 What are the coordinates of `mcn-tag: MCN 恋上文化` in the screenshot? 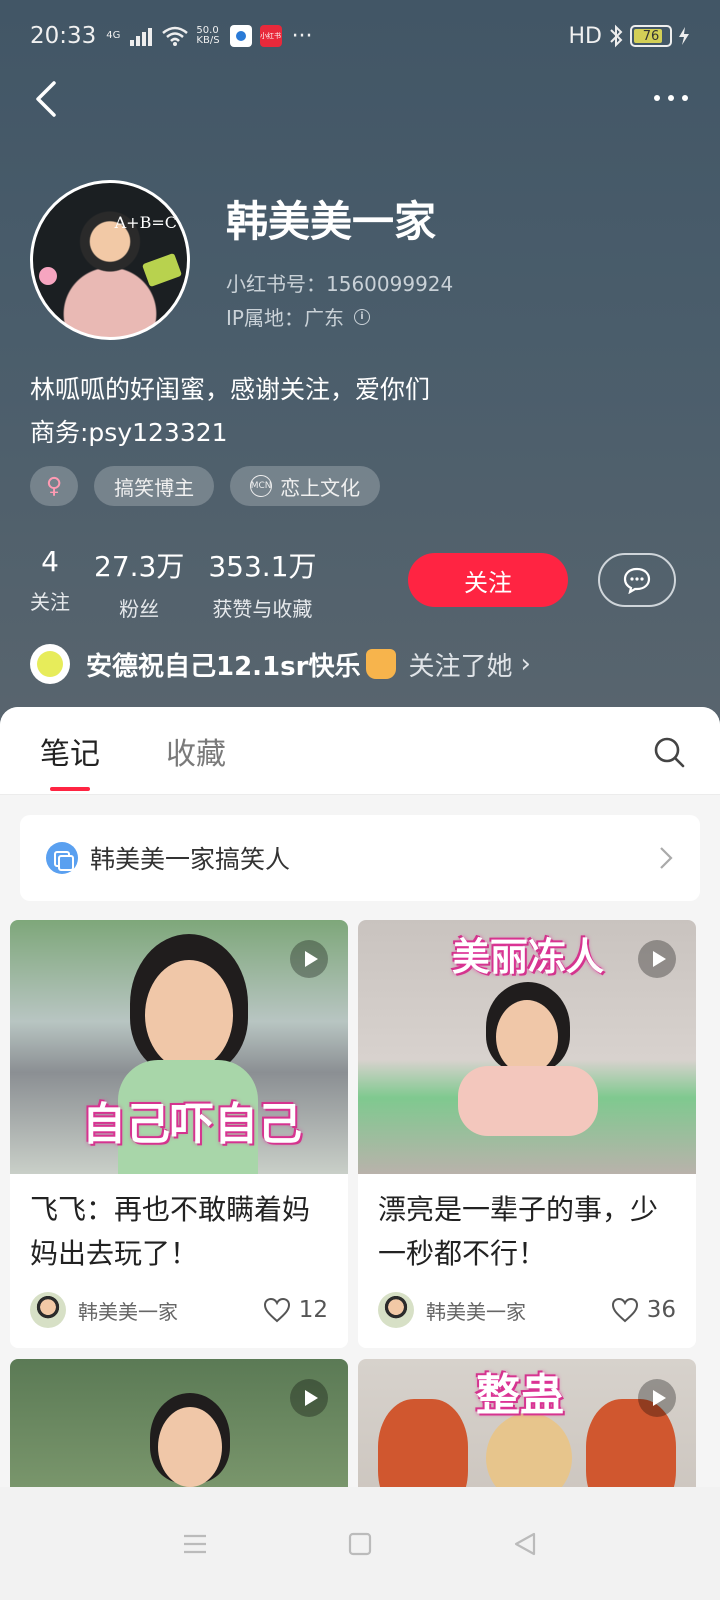 It's located at (305, 486).